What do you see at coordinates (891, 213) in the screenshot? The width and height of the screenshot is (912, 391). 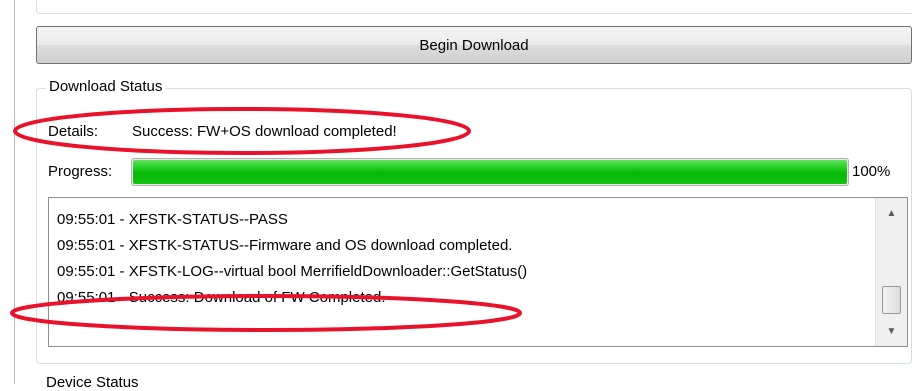 I see `triangle-up-icon: ▲` at bounding box center [891, 213].